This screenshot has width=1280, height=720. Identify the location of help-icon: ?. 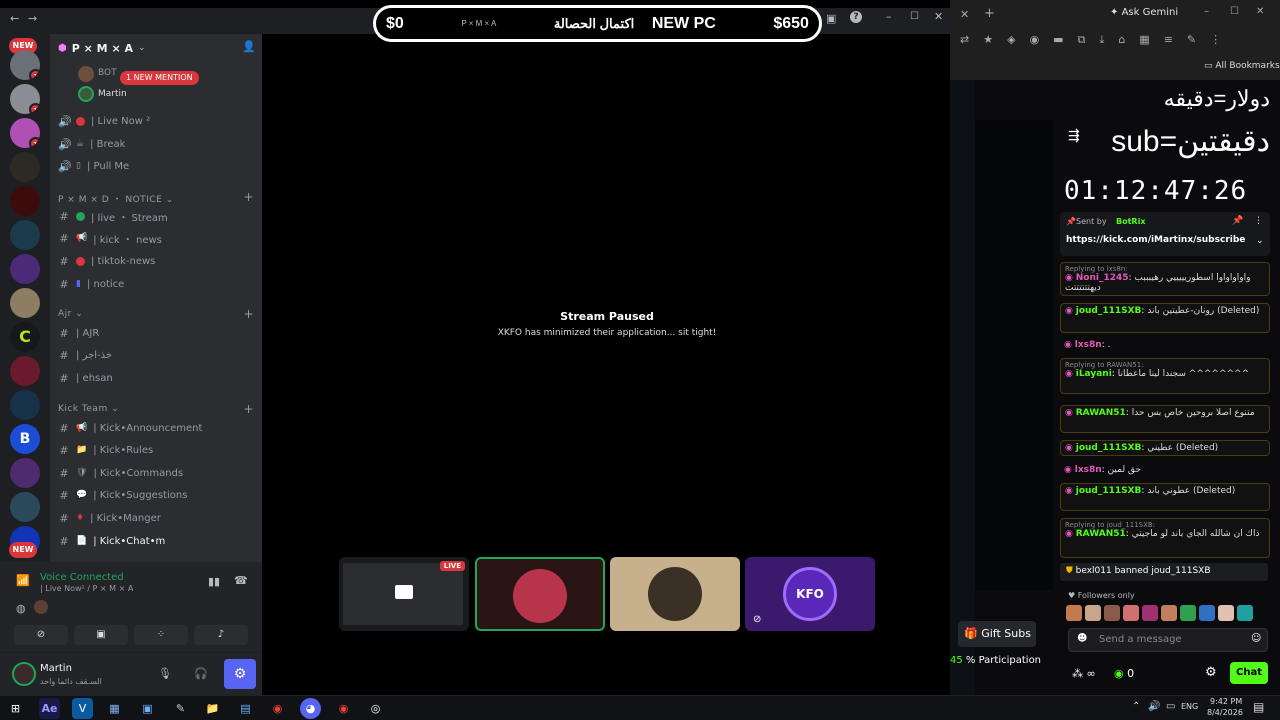
(856, 17).